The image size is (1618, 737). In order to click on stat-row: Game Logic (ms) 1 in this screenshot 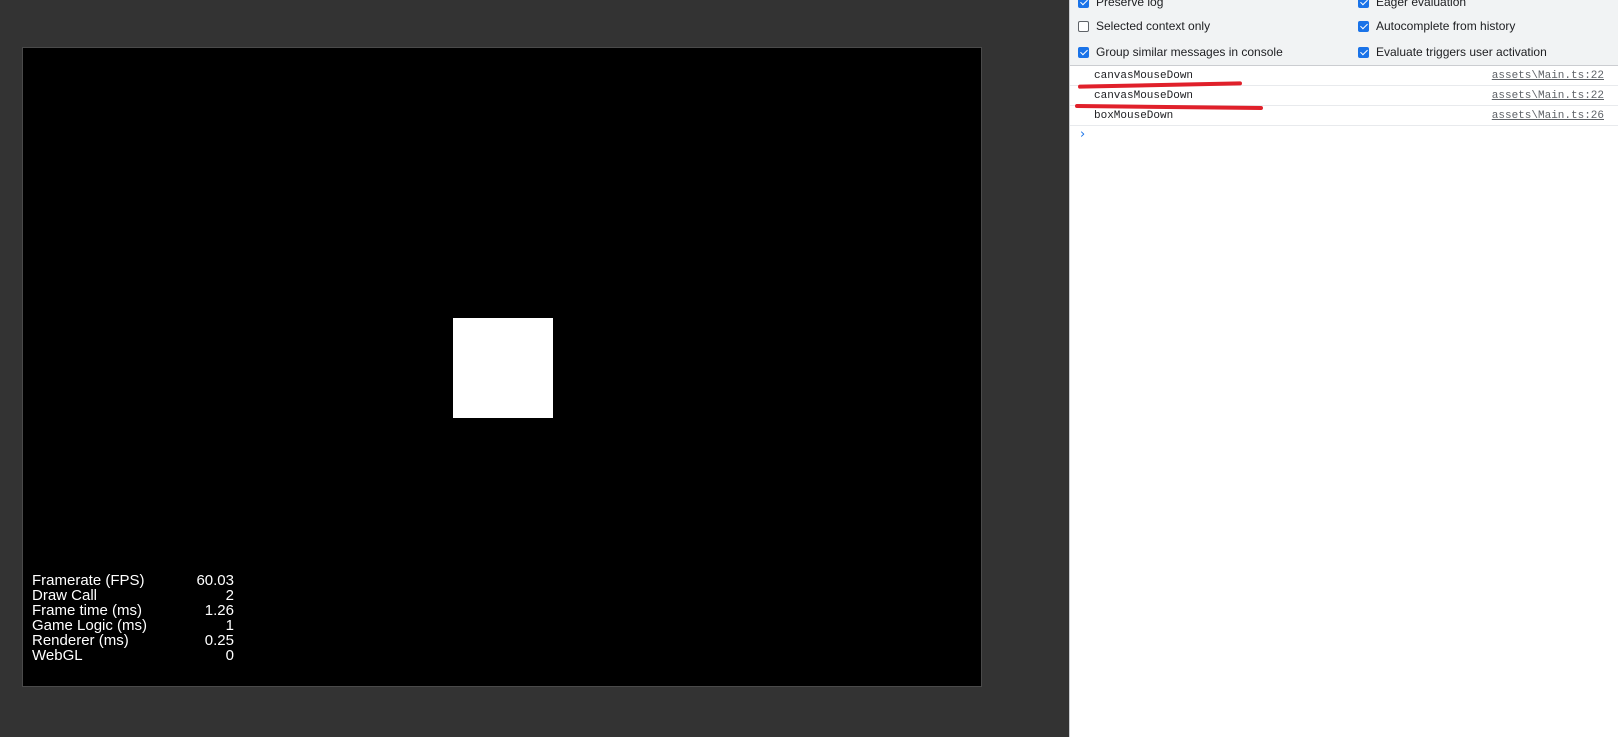, I will do `click(133, 625)`.